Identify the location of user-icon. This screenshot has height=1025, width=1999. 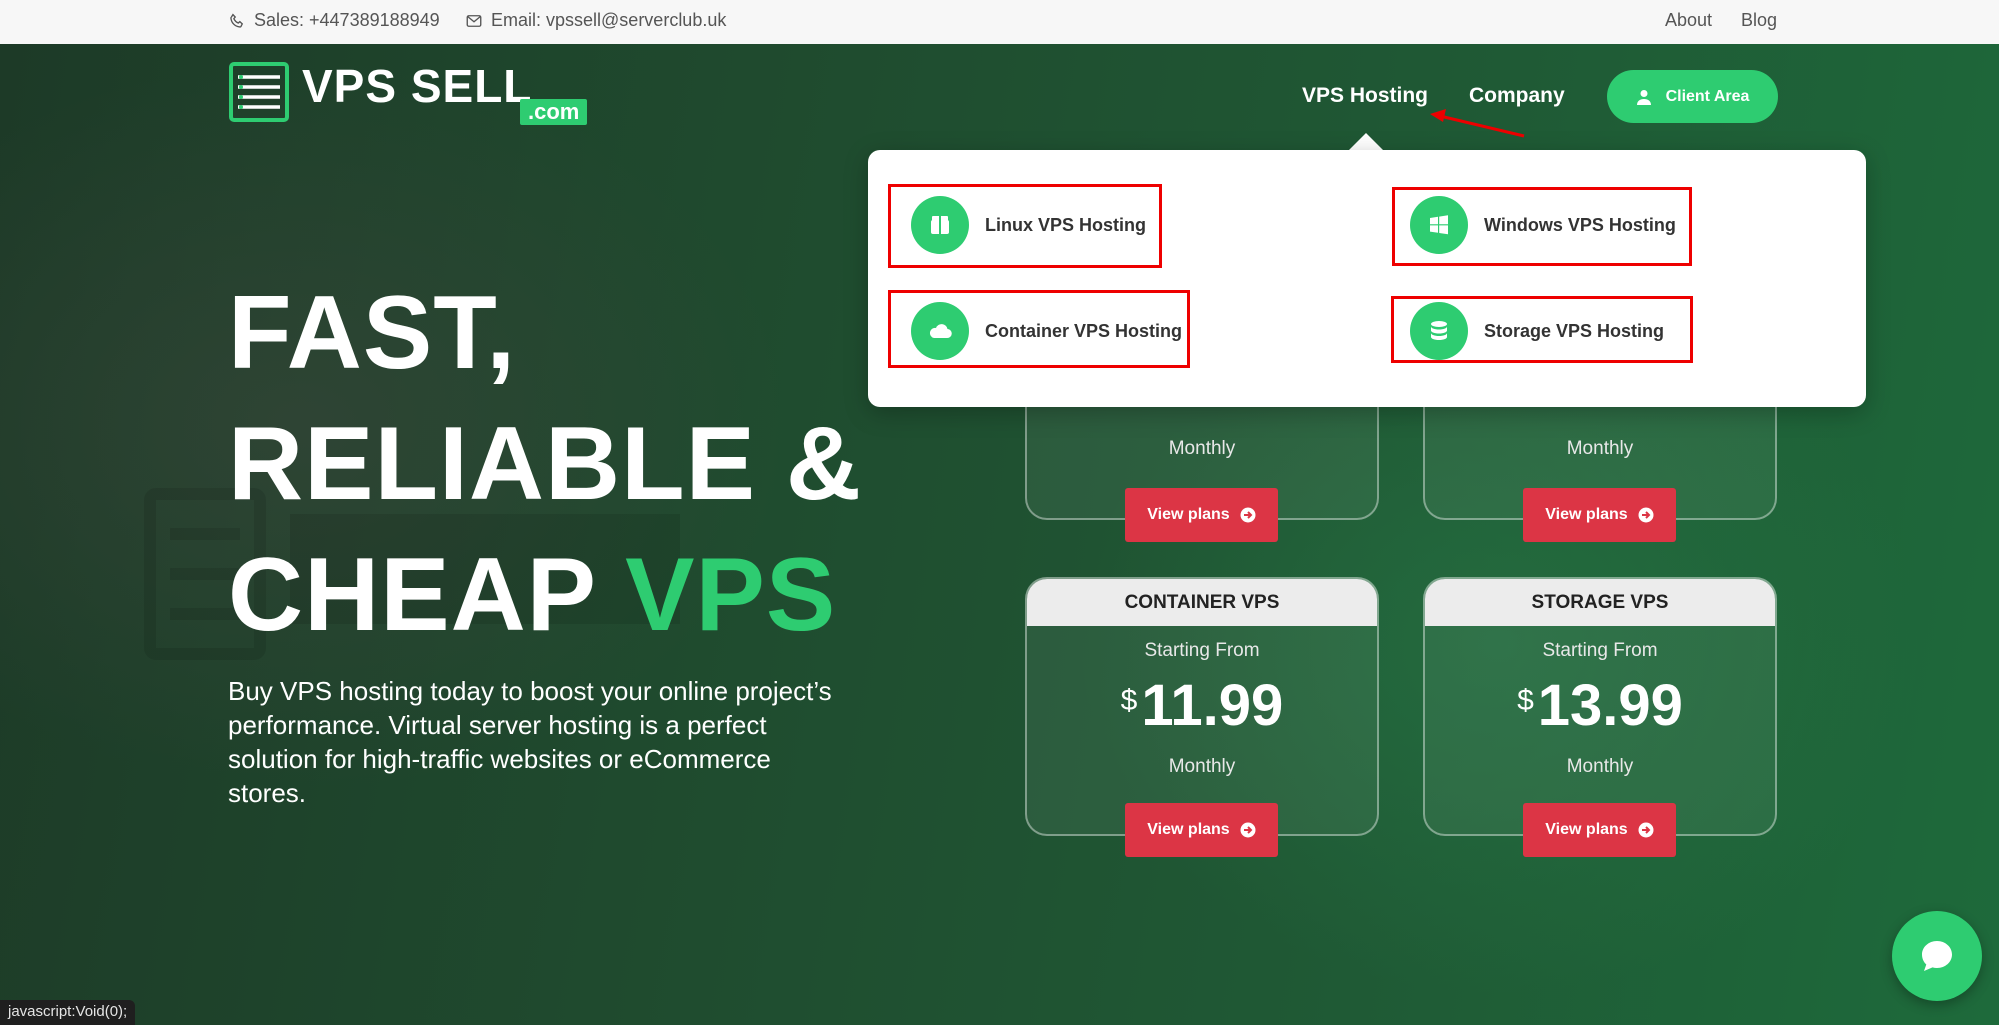
(1644, 97).